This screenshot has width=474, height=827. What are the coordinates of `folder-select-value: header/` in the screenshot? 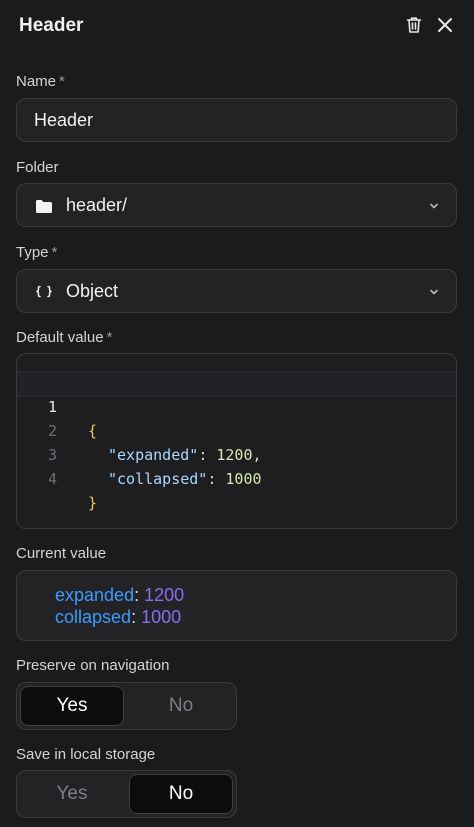 It's located at (97, 205).